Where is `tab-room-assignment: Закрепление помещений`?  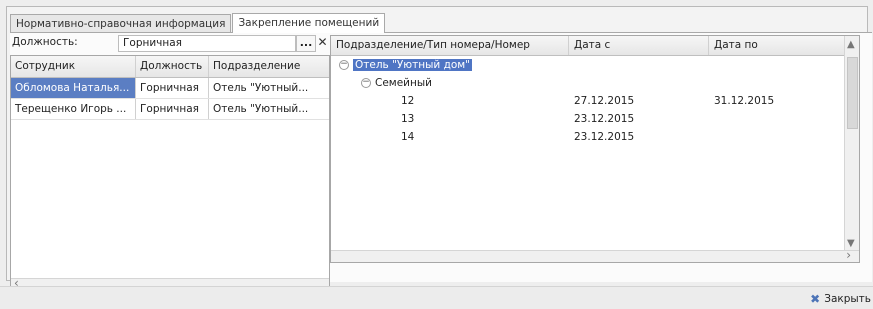
tab-room-assignment: Закрепление помещений is located at coordinates (309, 23).